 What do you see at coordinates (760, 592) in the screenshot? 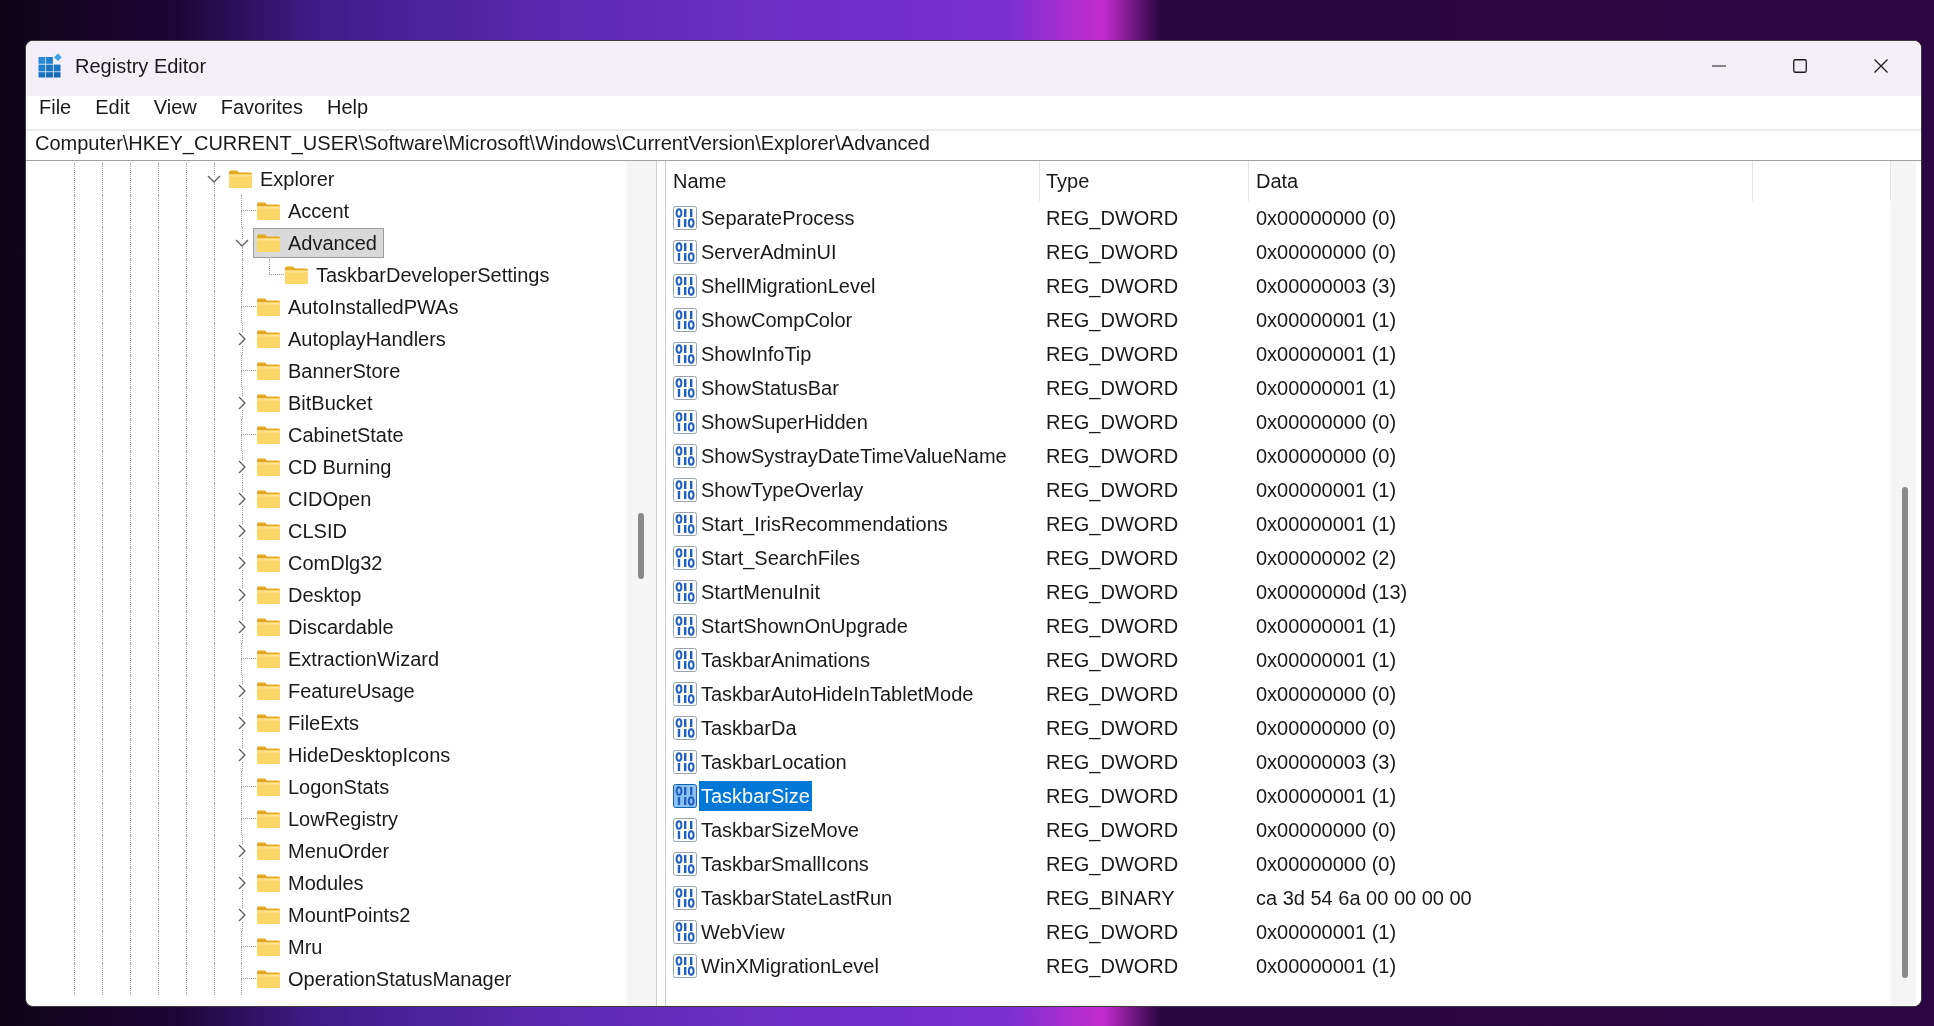
I see `value-name: StartMenuInit` at bounding box center [760, 592].